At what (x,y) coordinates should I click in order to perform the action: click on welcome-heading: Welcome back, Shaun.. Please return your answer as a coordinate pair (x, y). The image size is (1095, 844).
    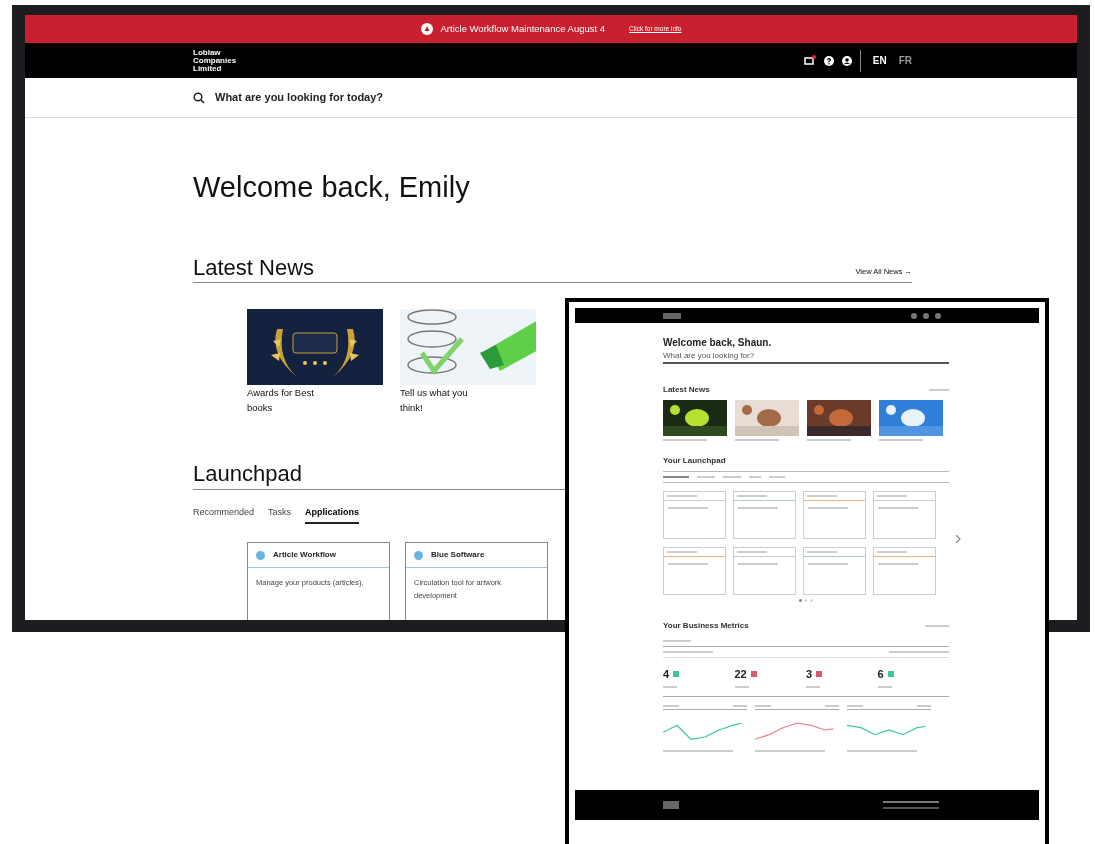
    Looking at the image, I should click on (718, 343).